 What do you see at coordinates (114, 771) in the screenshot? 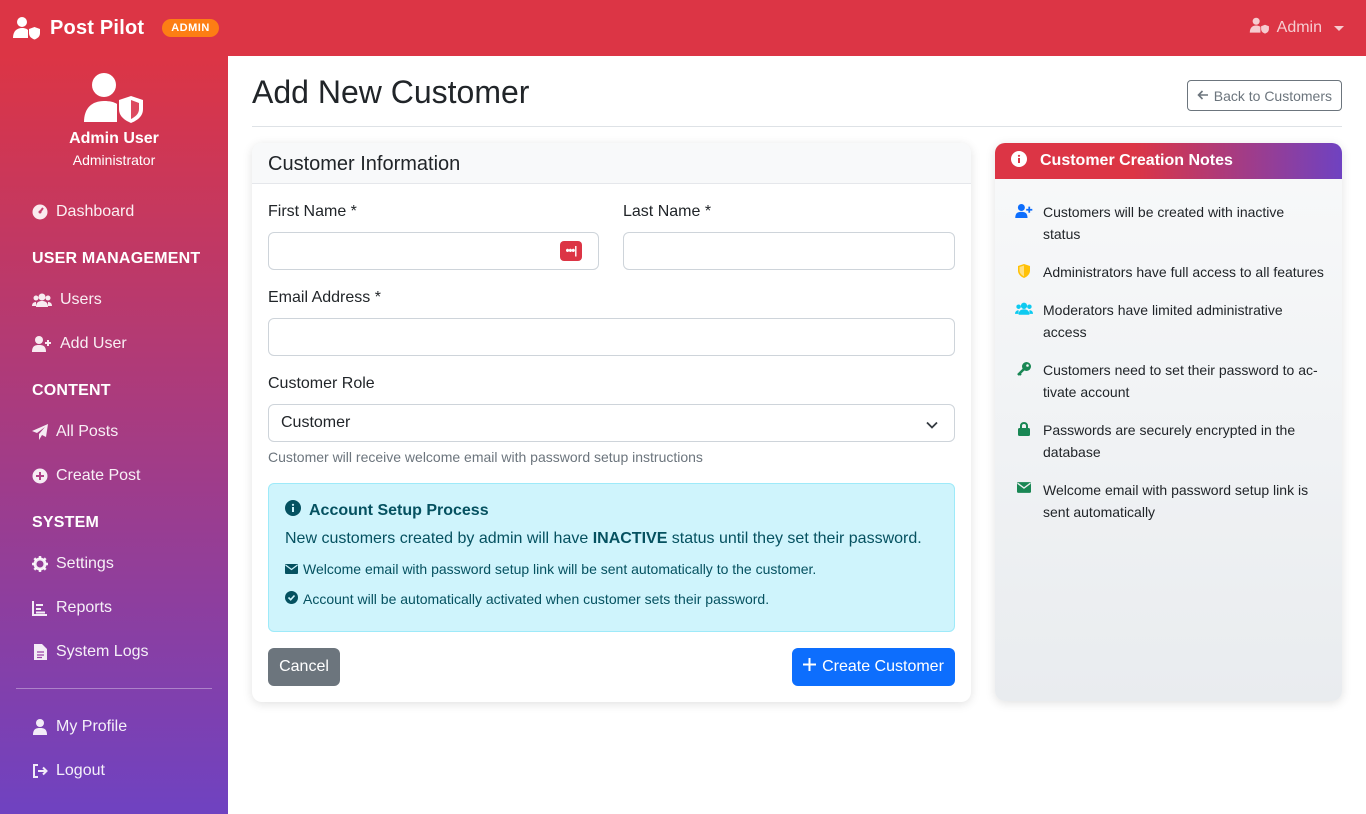
I see `sidebar-item-logout: Logout` at bounding box center [114, 771].